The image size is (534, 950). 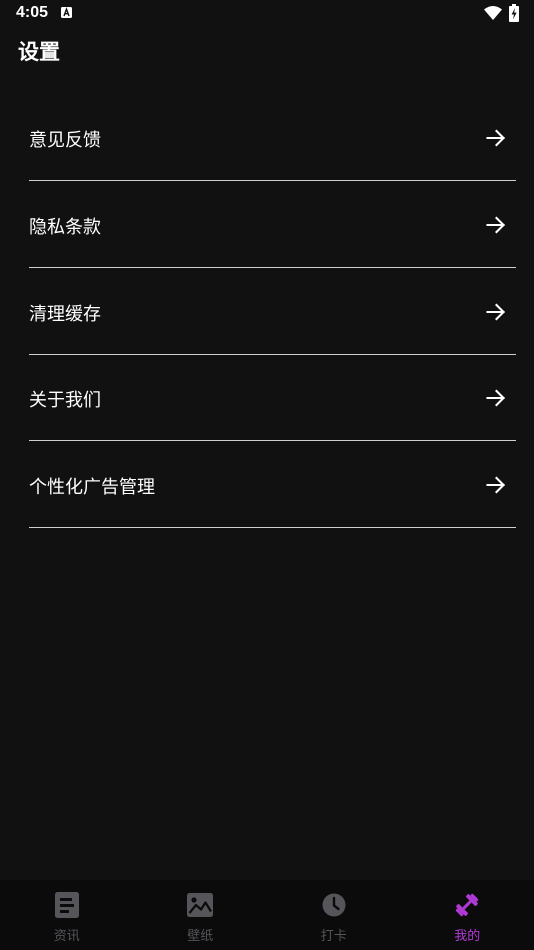 I want to click on settings-item-ad-management: 个性化广告管理, so click(x=272, y=485).